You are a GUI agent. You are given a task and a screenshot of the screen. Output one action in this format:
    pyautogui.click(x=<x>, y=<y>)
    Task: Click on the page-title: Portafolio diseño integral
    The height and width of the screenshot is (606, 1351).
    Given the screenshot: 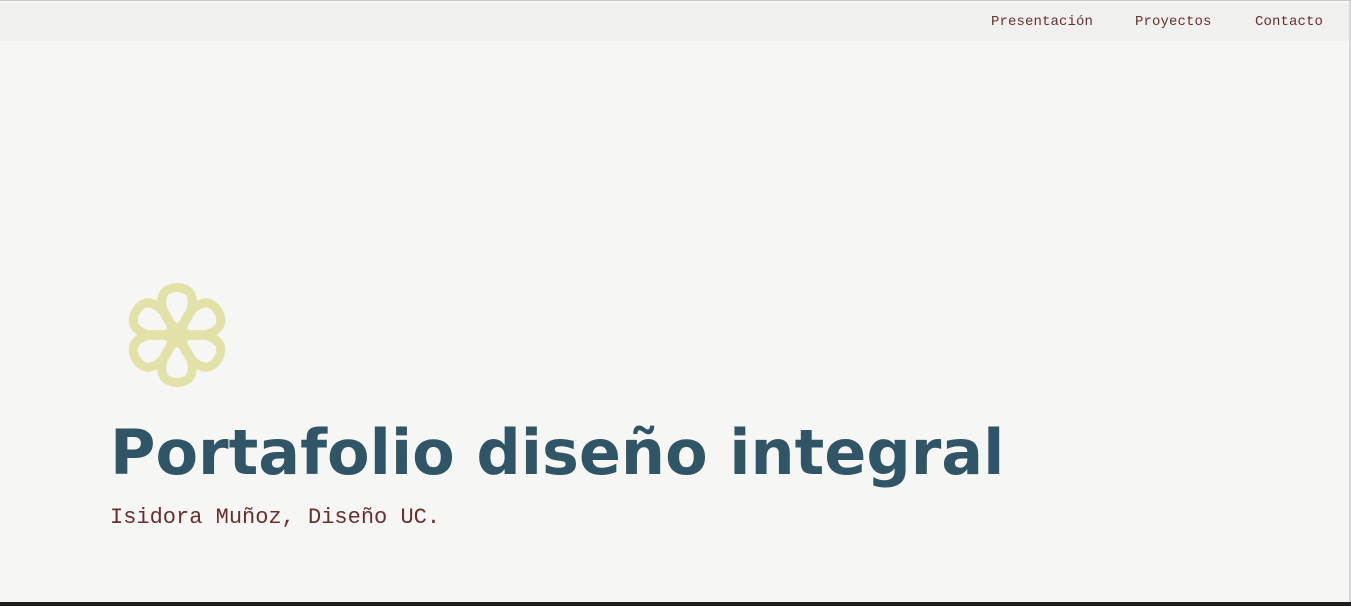 What is the action you would take?
    pyautogui.click(x=557, y=452)
    